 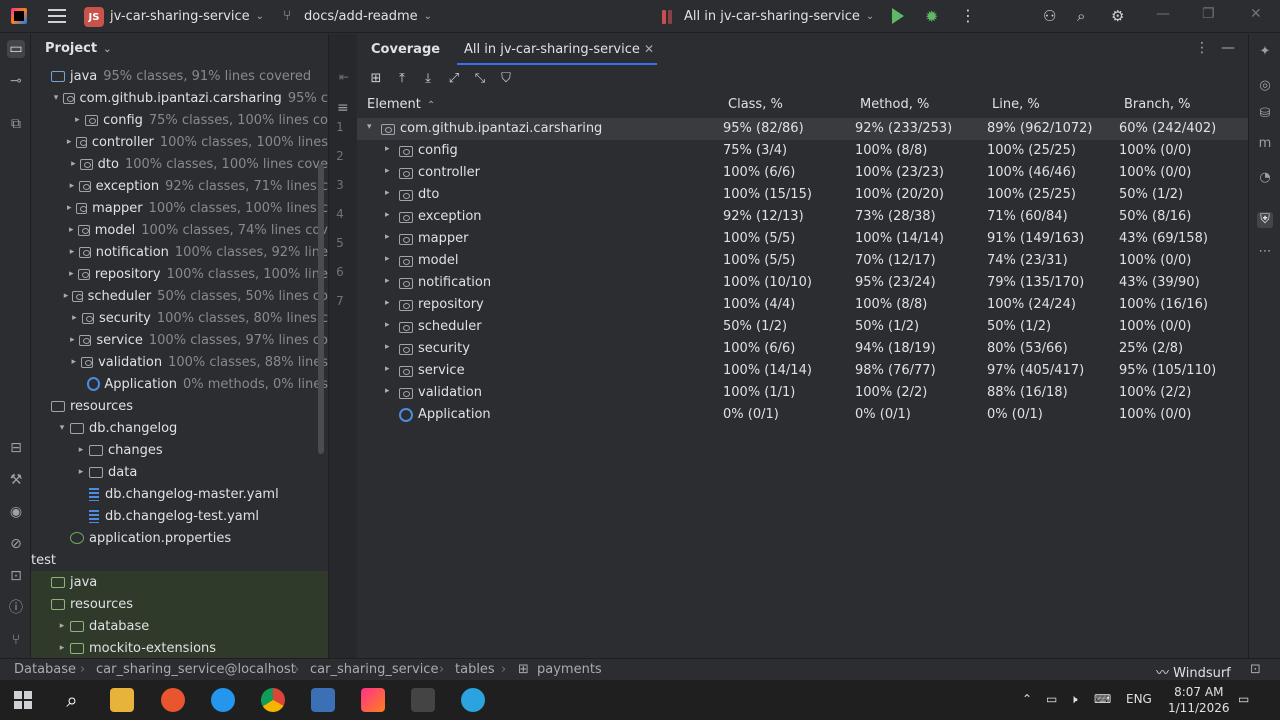 I want to click on language-indicator: ENG, so click(x=1139, y=699).